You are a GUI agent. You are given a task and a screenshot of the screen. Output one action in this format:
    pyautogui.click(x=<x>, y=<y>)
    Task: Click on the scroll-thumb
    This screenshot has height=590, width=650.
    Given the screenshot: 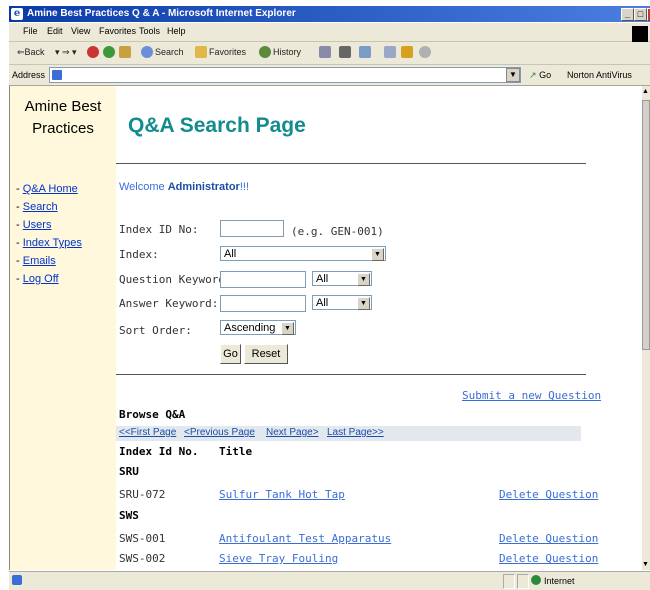 What is the action you would take?
    pyautogui.click(x=646, y=225)
    